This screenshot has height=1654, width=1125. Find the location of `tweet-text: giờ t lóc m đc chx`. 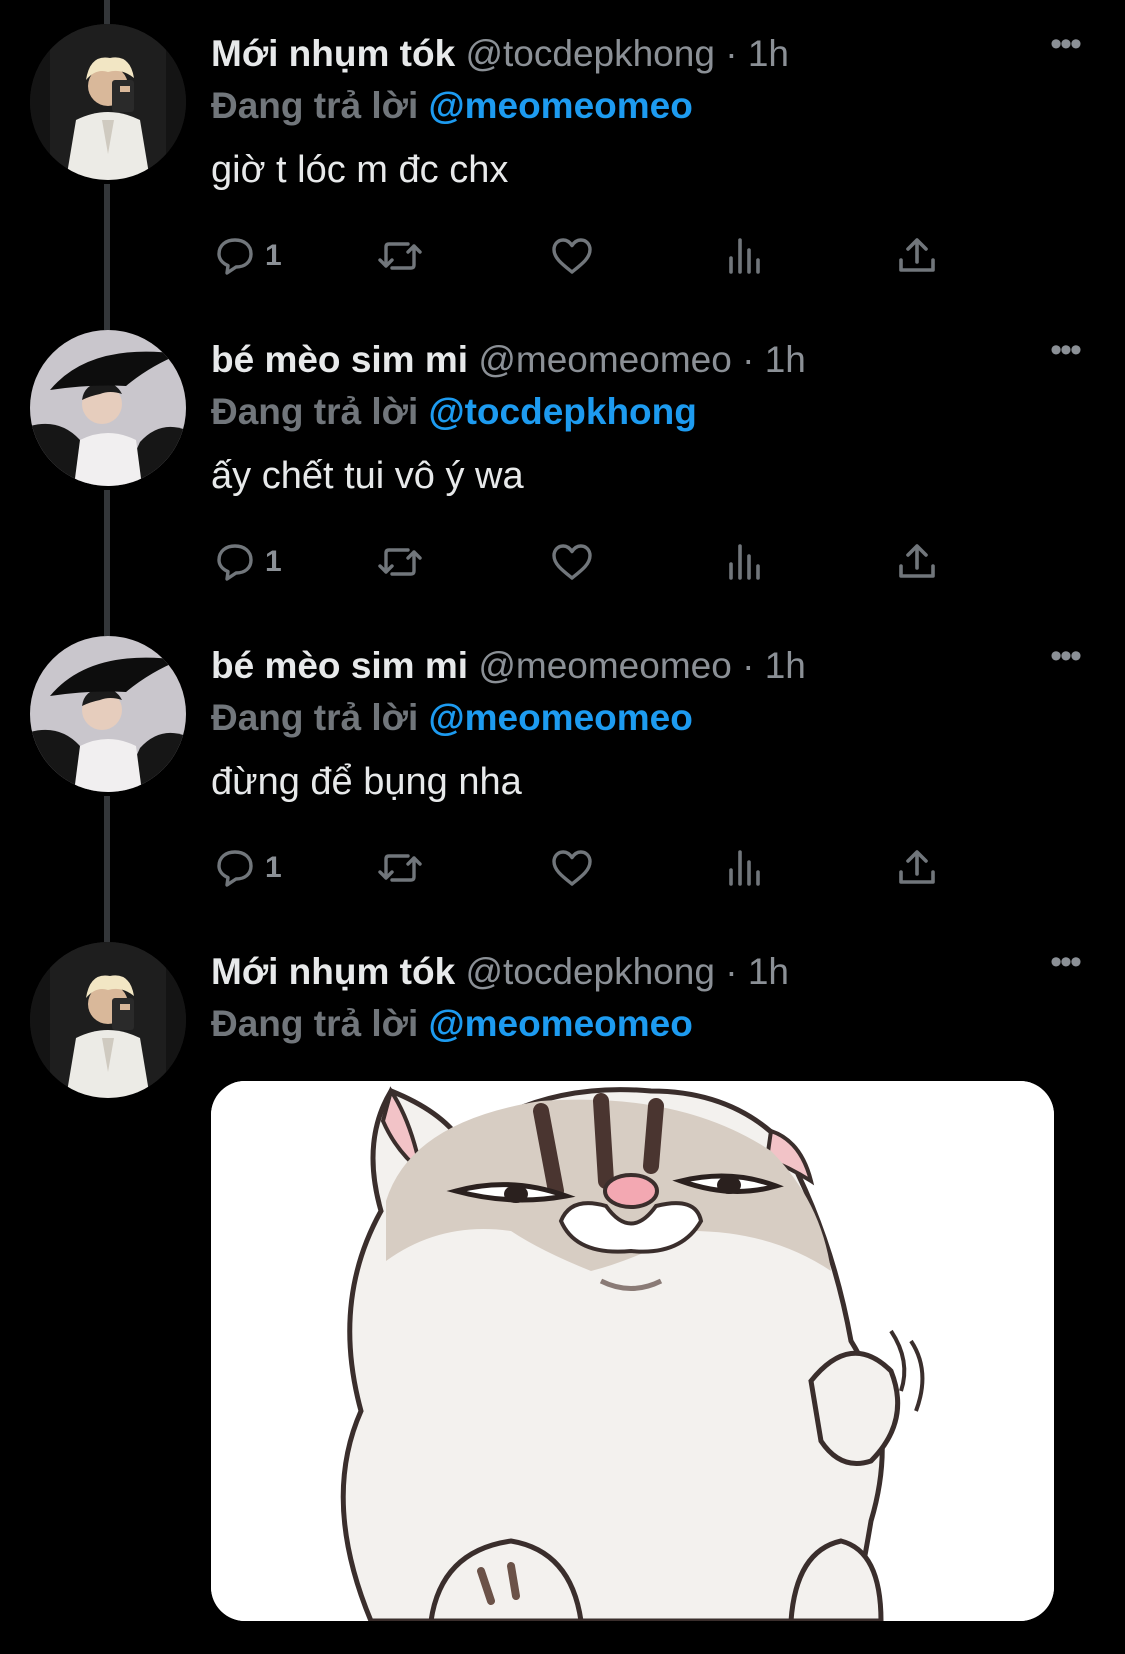

tweet-text: giờ t lóc m đc chx is located at coordinates (360, 170).